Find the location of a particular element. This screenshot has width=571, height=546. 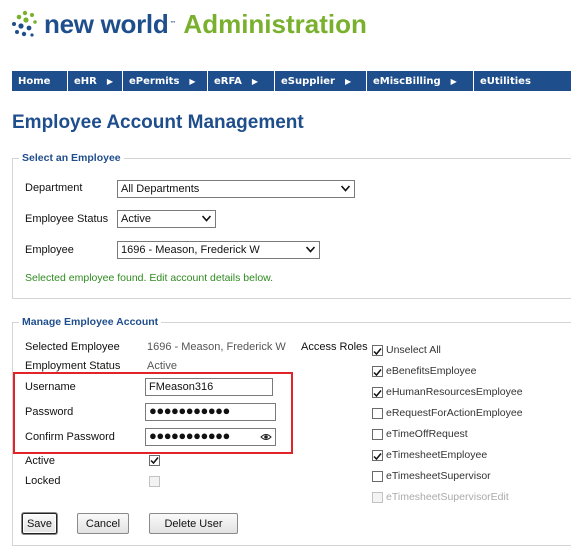

manage-account-legend: Manage Employee Account is located at coordinates (90, 322).